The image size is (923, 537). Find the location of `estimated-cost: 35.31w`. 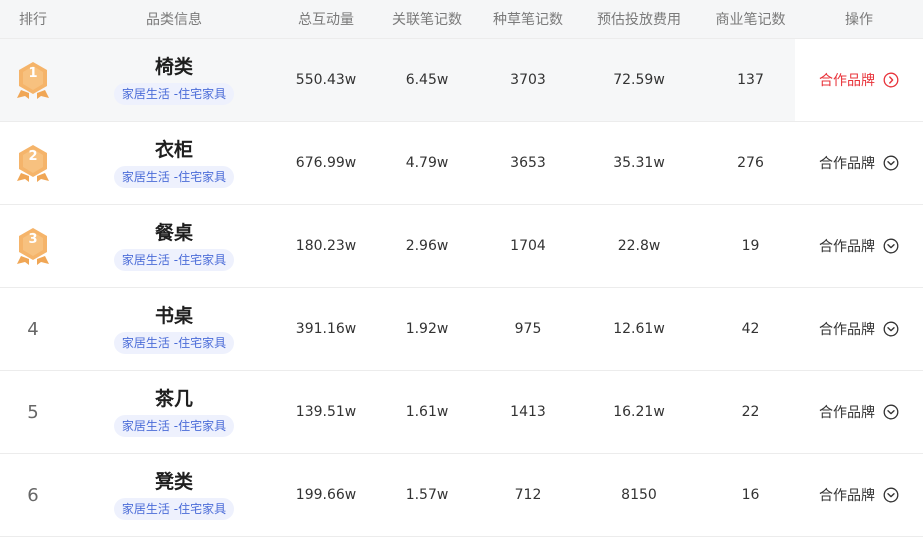

estimated-cost: 35.31w is located at coordinates (639, 163).